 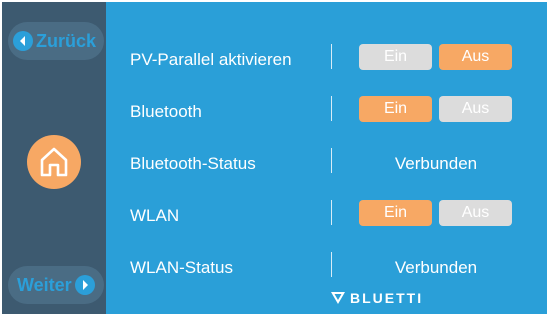 I want to click on back-button-label: Zurück, so click(x=66, y=40).